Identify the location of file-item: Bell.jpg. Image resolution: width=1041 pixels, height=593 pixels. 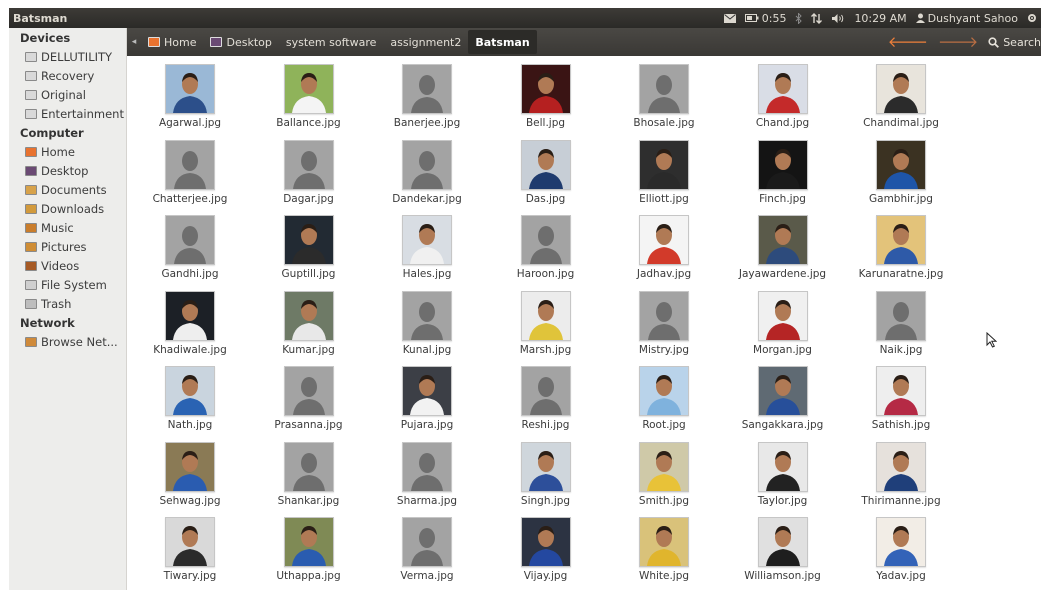
(546, 102).